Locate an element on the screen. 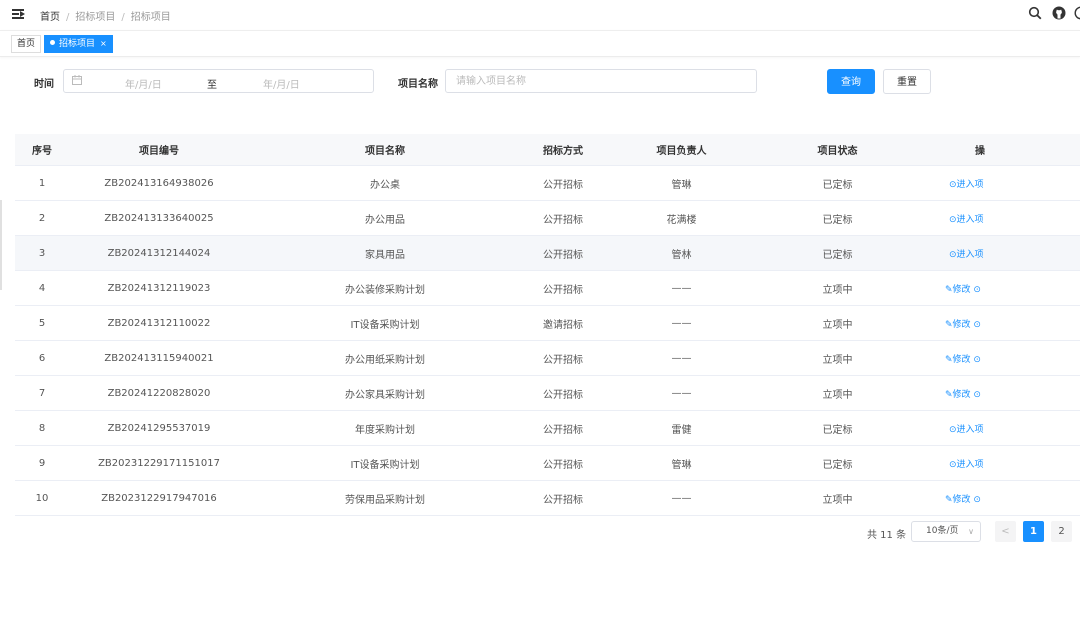 The width and height of the screenshot is (1080, 635). col-header-method: 招标方式 is located at coordinates (563, 150).